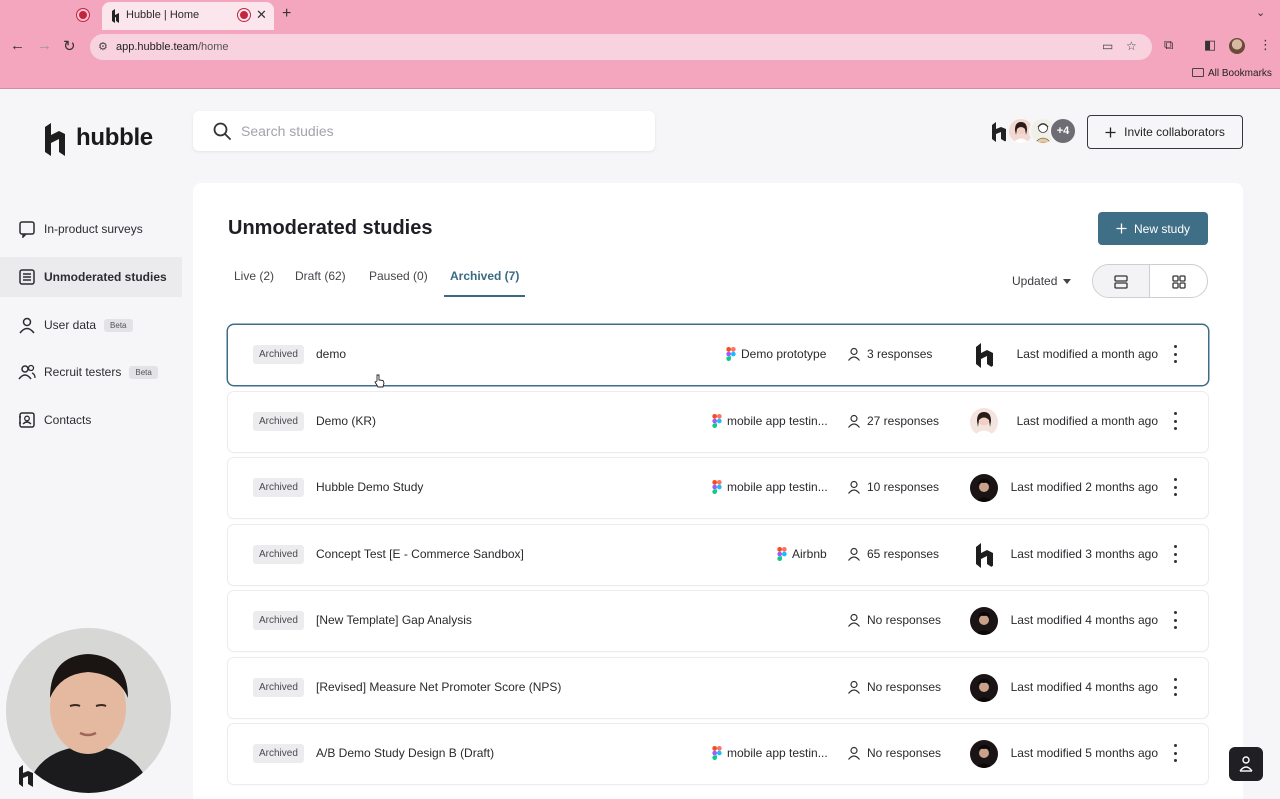 The height and width of the screenshot is (799, 1280). What do you see at coordinates (369, 487) in the screenshot?
I see `study-title: Hubble Demo Study` at bounding box center [369, 487].